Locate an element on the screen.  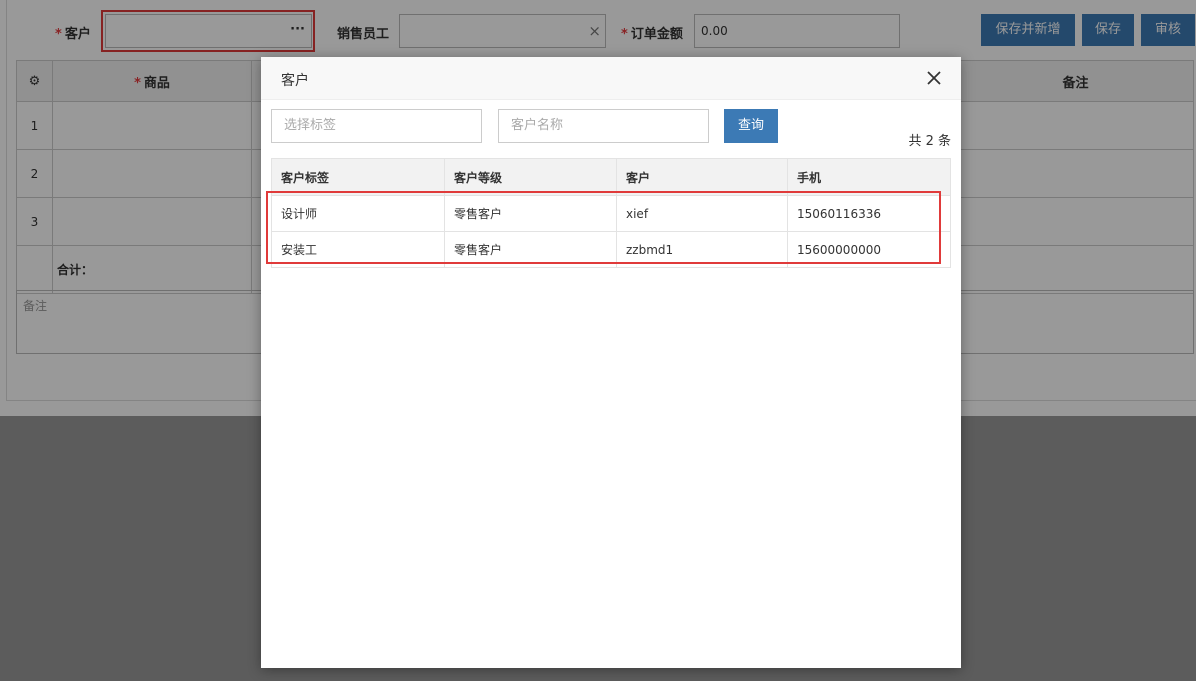
table-header: 客户标签 客户等级 客户 手机 is located at coordinates (611, 177).